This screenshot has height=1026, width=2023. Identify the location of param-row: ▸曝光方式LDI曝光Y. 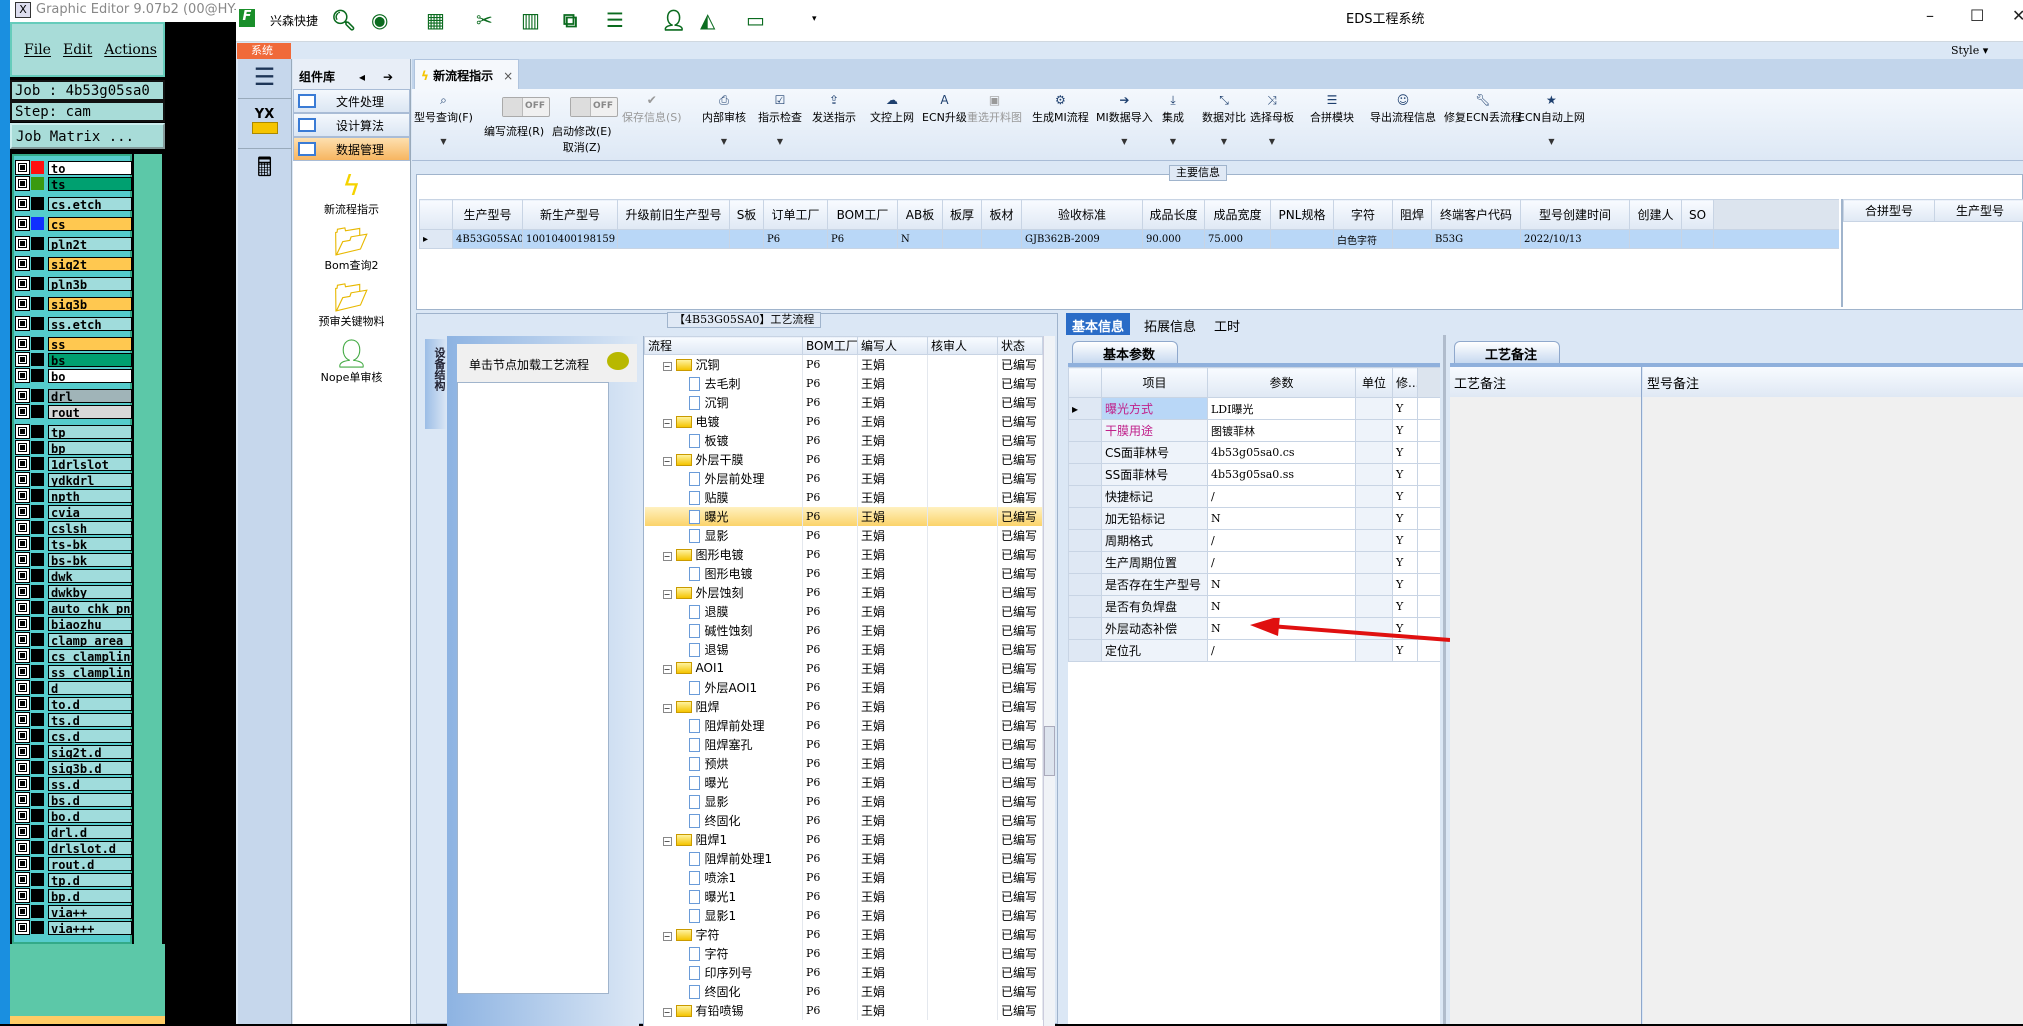
(1255, 409).